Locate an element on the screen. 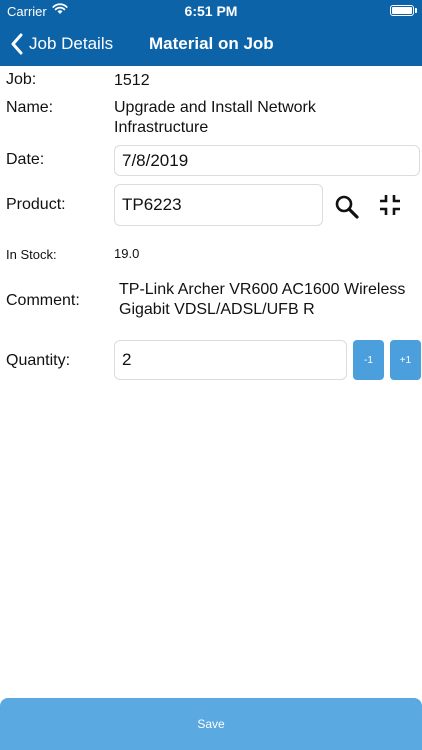 The height and width of the screenshot is (750, 422). quantity-value: 2 is located at coordinates (127, 359).